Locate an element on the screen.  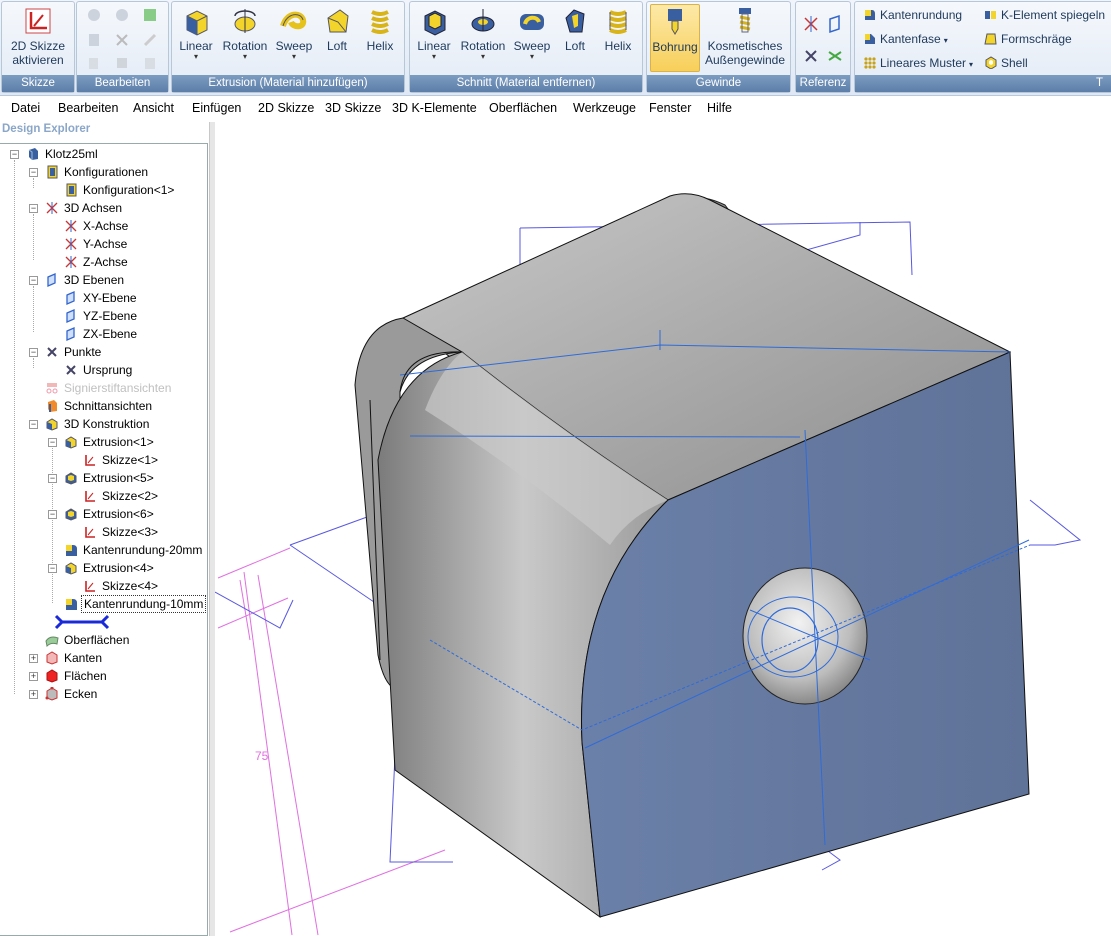
tree-label: Z-Achse is located at coordinates (105, 262).